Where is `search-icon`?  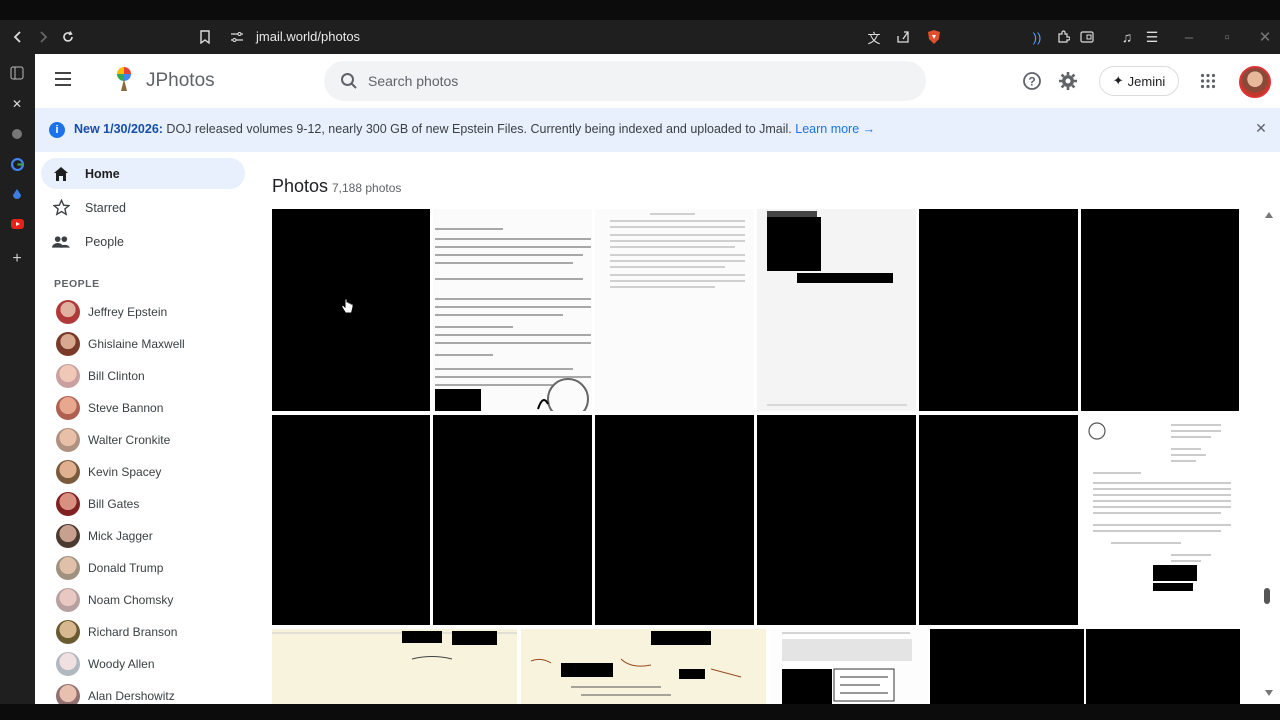
search-icon is located at coordinates (349, 81).